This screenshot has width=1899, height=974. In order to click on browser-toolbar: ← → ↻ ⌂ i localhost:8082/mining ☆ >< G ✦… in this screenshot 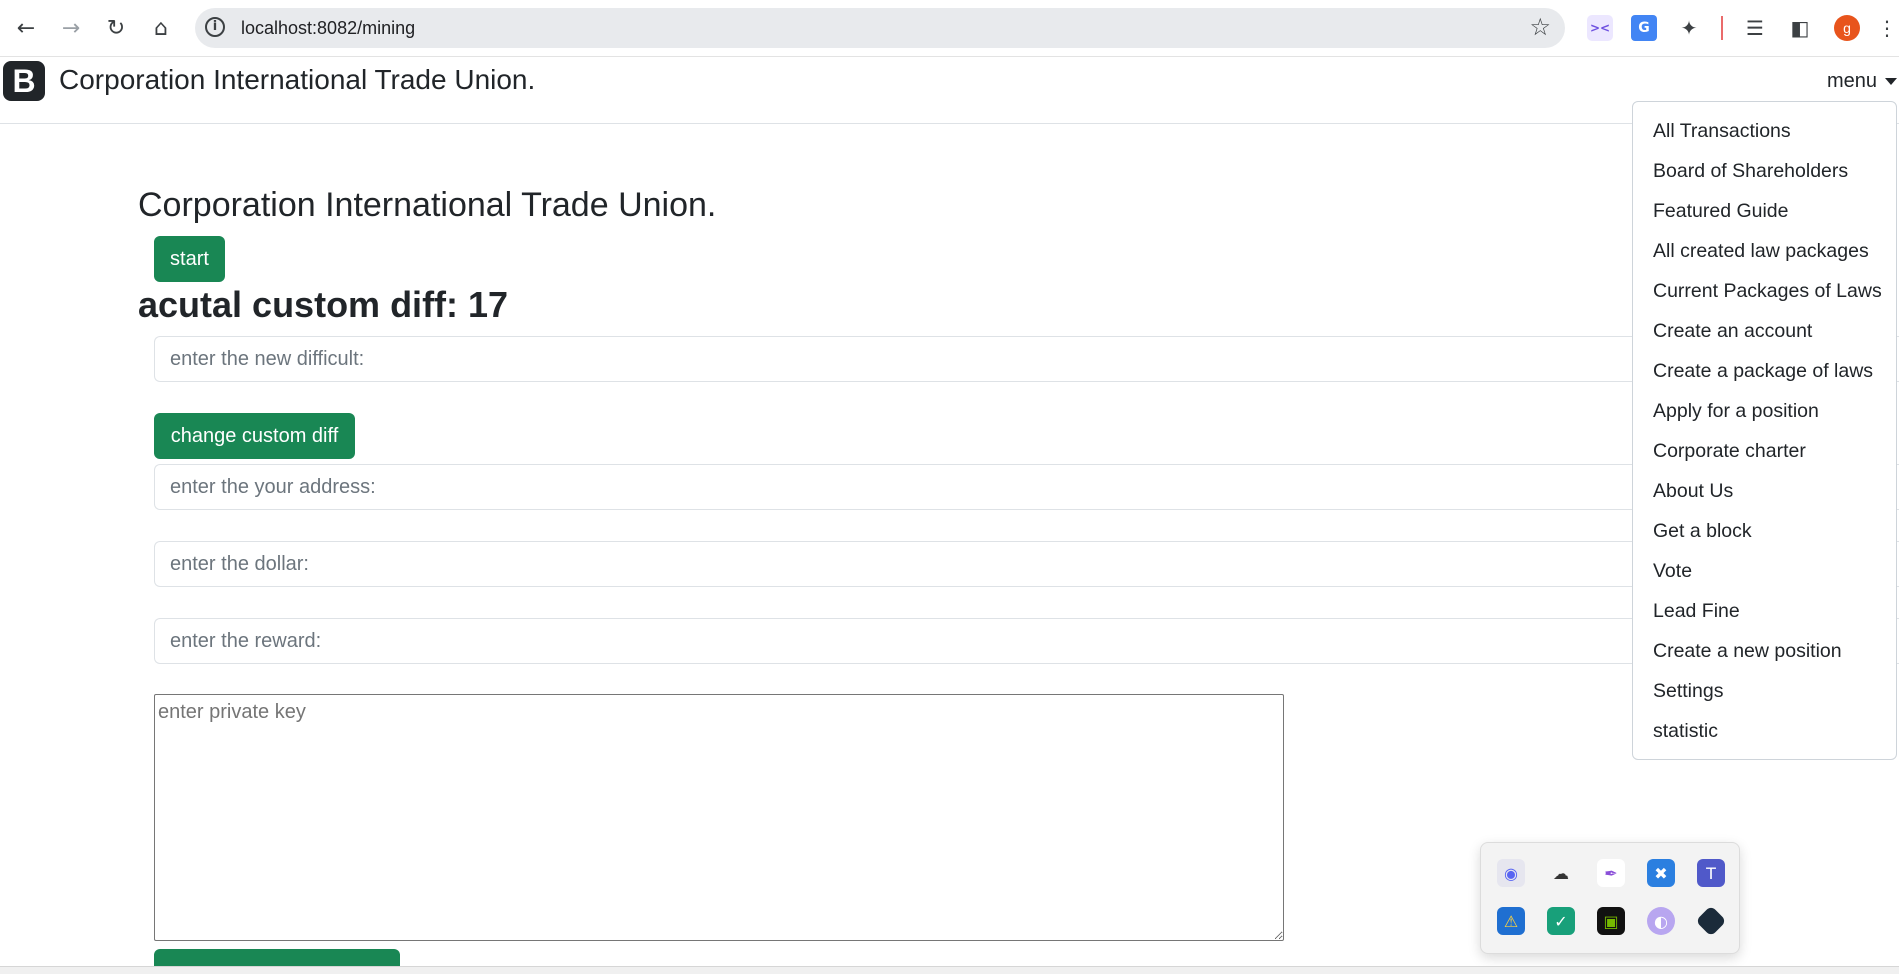, I will do `click(949, 28)`.